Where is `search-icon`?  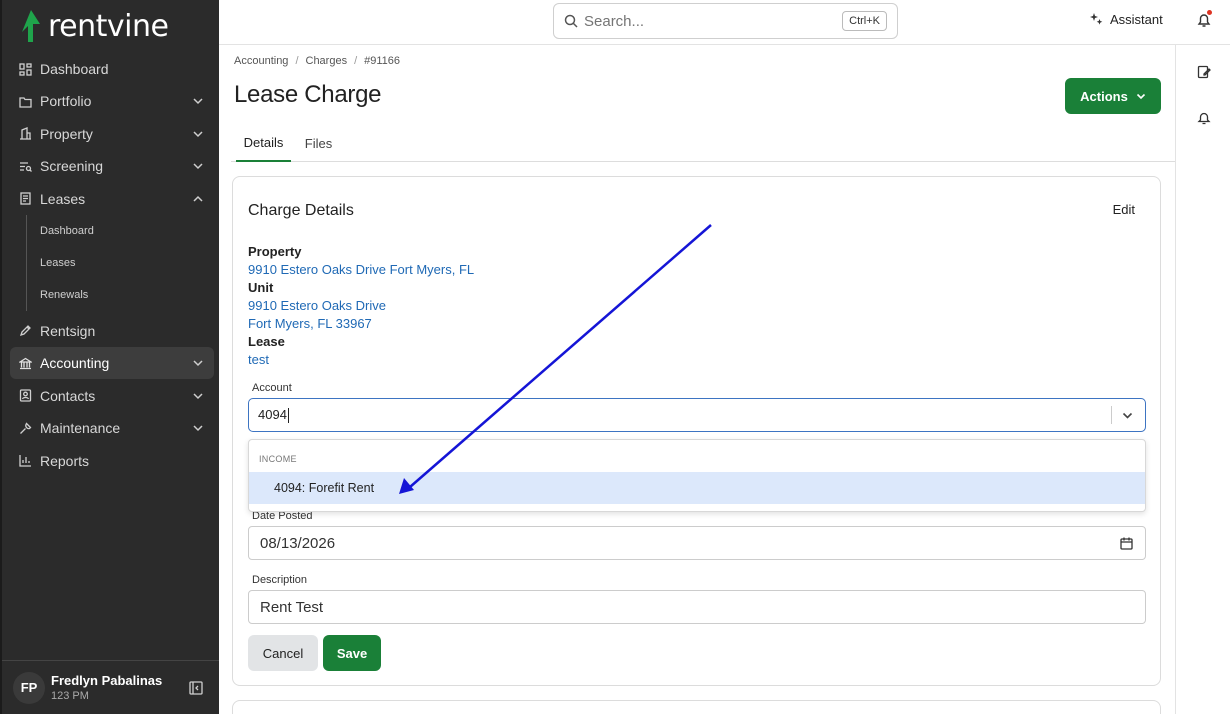 search-icon is located at coordinates (571, 21).